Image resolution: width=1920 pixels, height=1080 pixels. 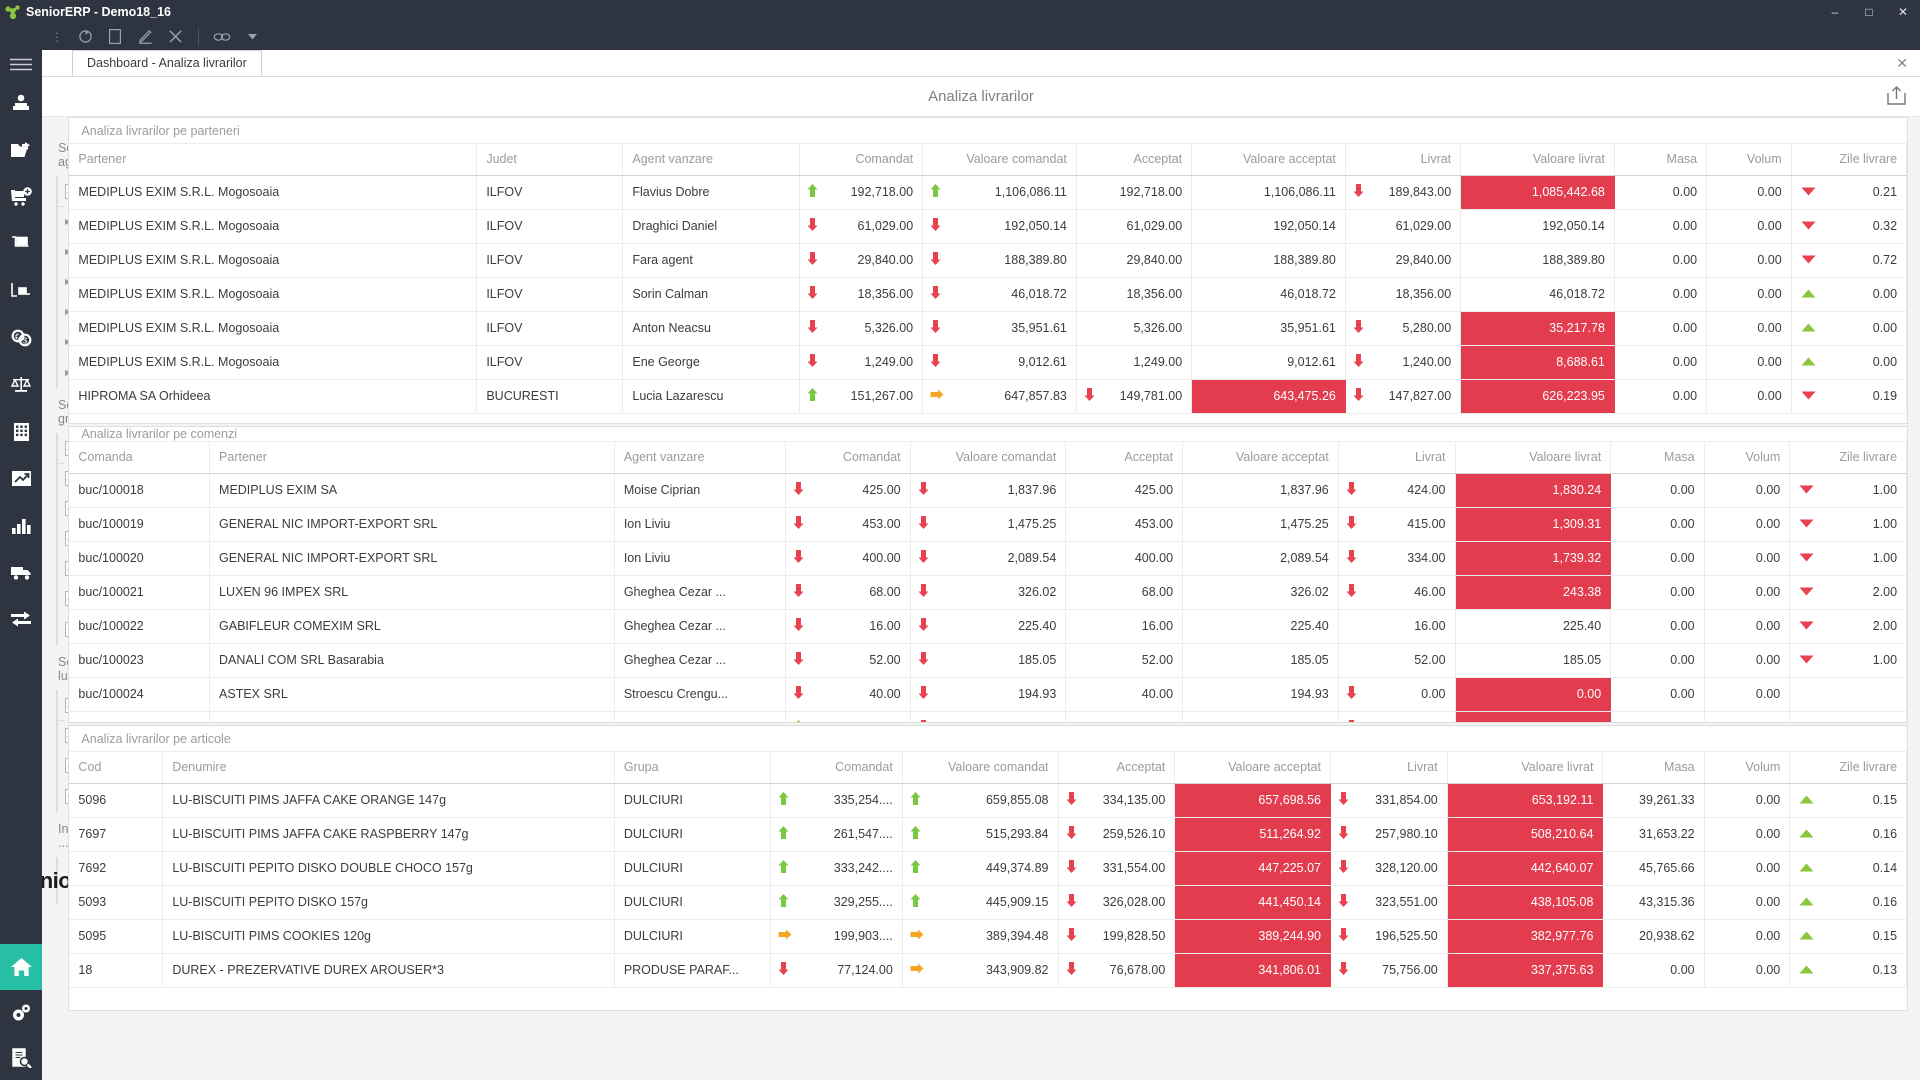 What do you see at coordinates (21, 572) in the screenshot?
I see `sidebar-item-truck` at bounding box center [21, 572].